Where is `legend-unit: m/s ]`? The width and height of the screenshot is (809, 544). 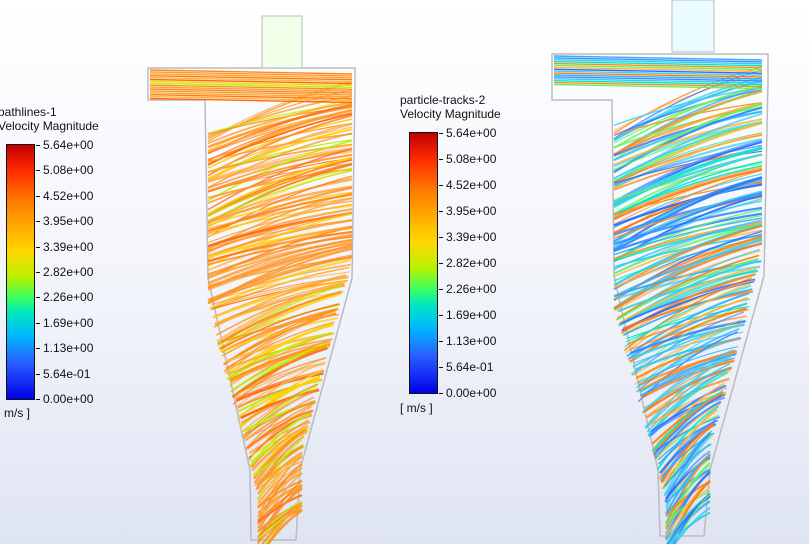
legend-unit: m/s ] is located at coordinates (17, 413).